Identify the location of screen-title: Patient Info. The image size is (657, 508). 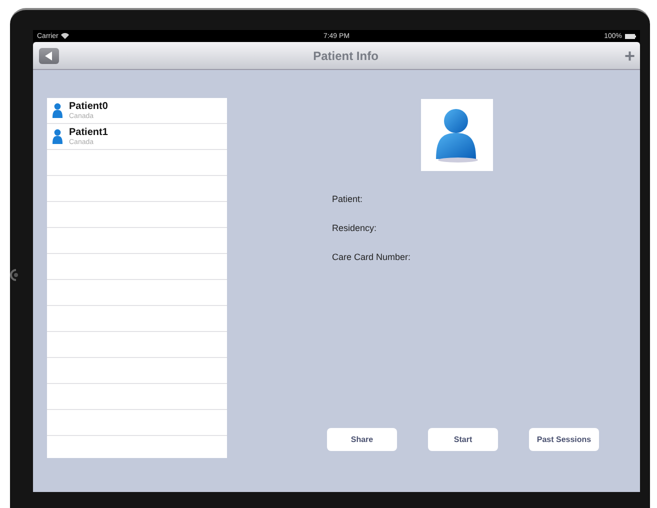
(345, 55).